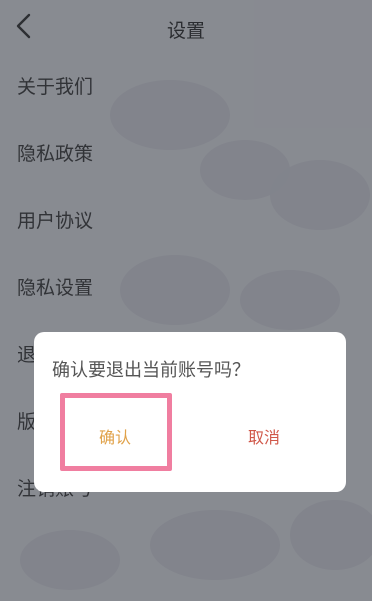 This screenshot has height=601, width=372. I want to click on cancel-button: 取消, so click(264, 436).